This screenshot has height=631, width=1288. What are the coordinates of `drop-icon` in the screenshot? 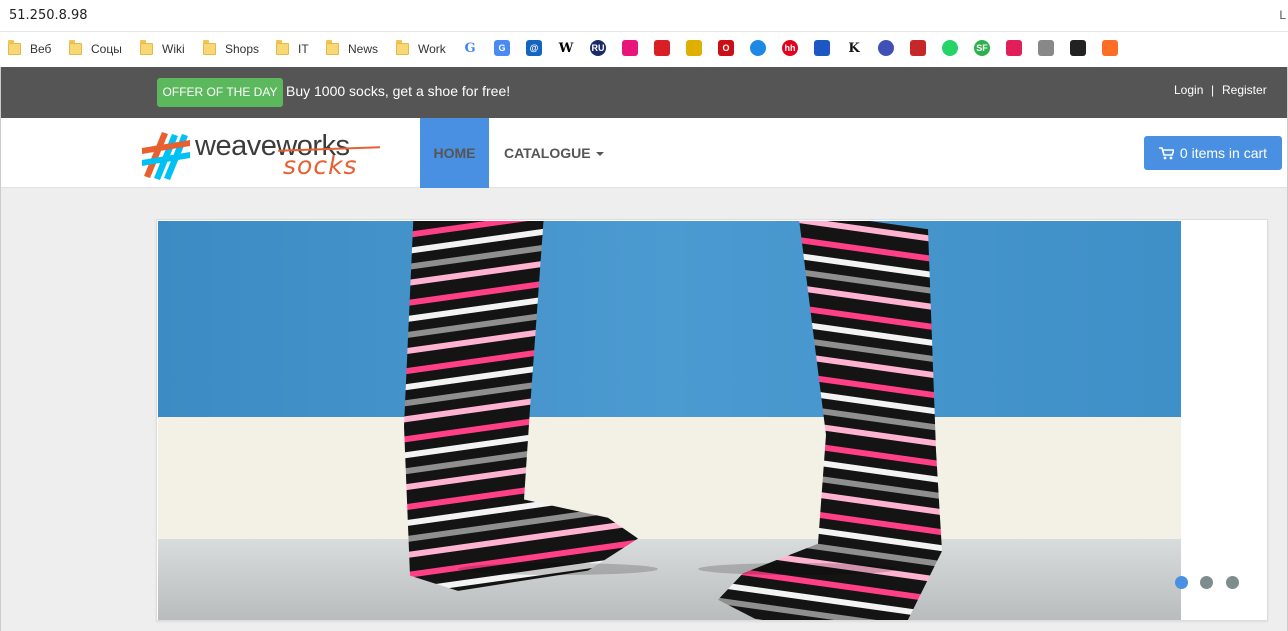 It's located at (758, 48).